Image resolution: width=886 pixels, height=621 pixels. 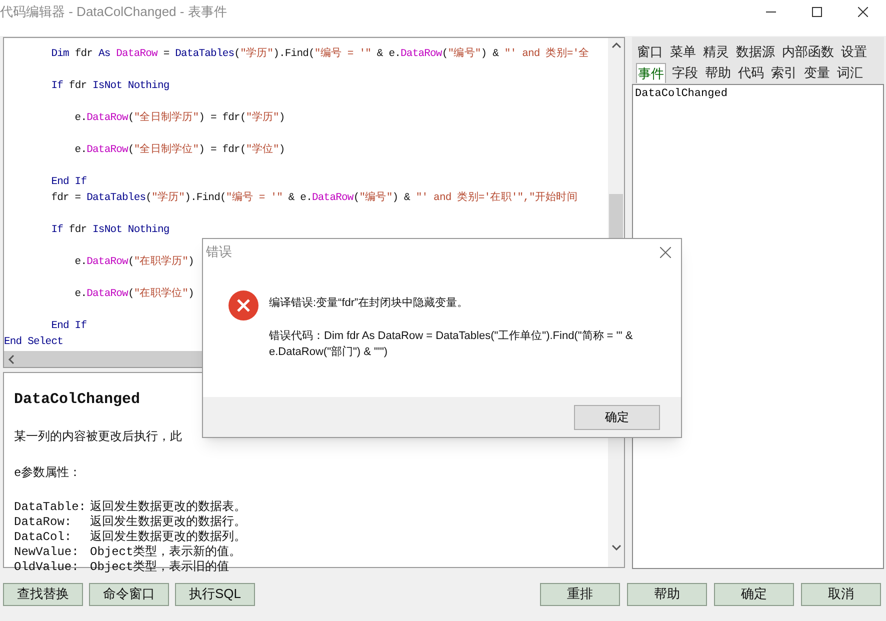 What do you see at coordinates (841, 594) in the screenshot?
I see `dialog-button: 取消` at bounding box center [841, 594].